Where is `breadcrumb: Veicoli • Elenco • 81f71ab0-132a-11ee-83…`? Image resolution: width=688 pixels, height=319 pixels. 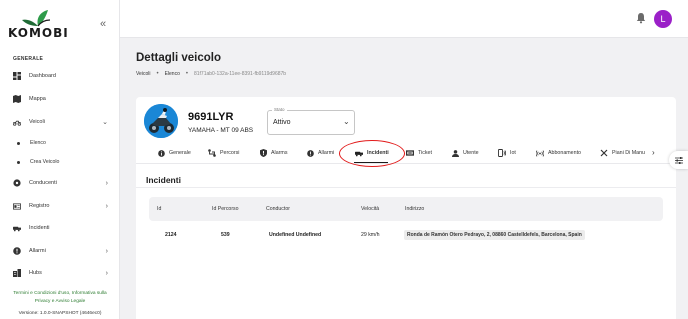 breadcrumb: Veicoli • Elenco • 81f71ab0-132a-11ee-83… is located at coordinates (211, 74).